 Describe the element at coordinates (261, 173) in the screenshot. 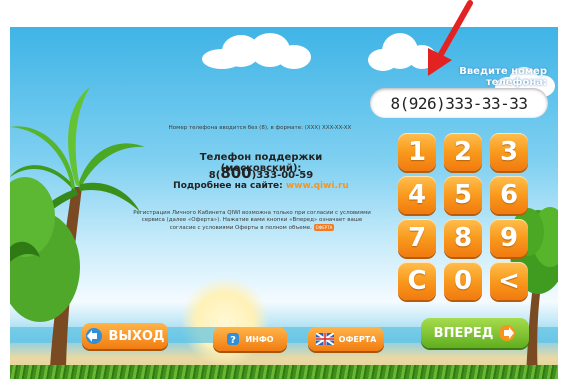

I see `support-phone: 8(800)333-00-59` at that location.